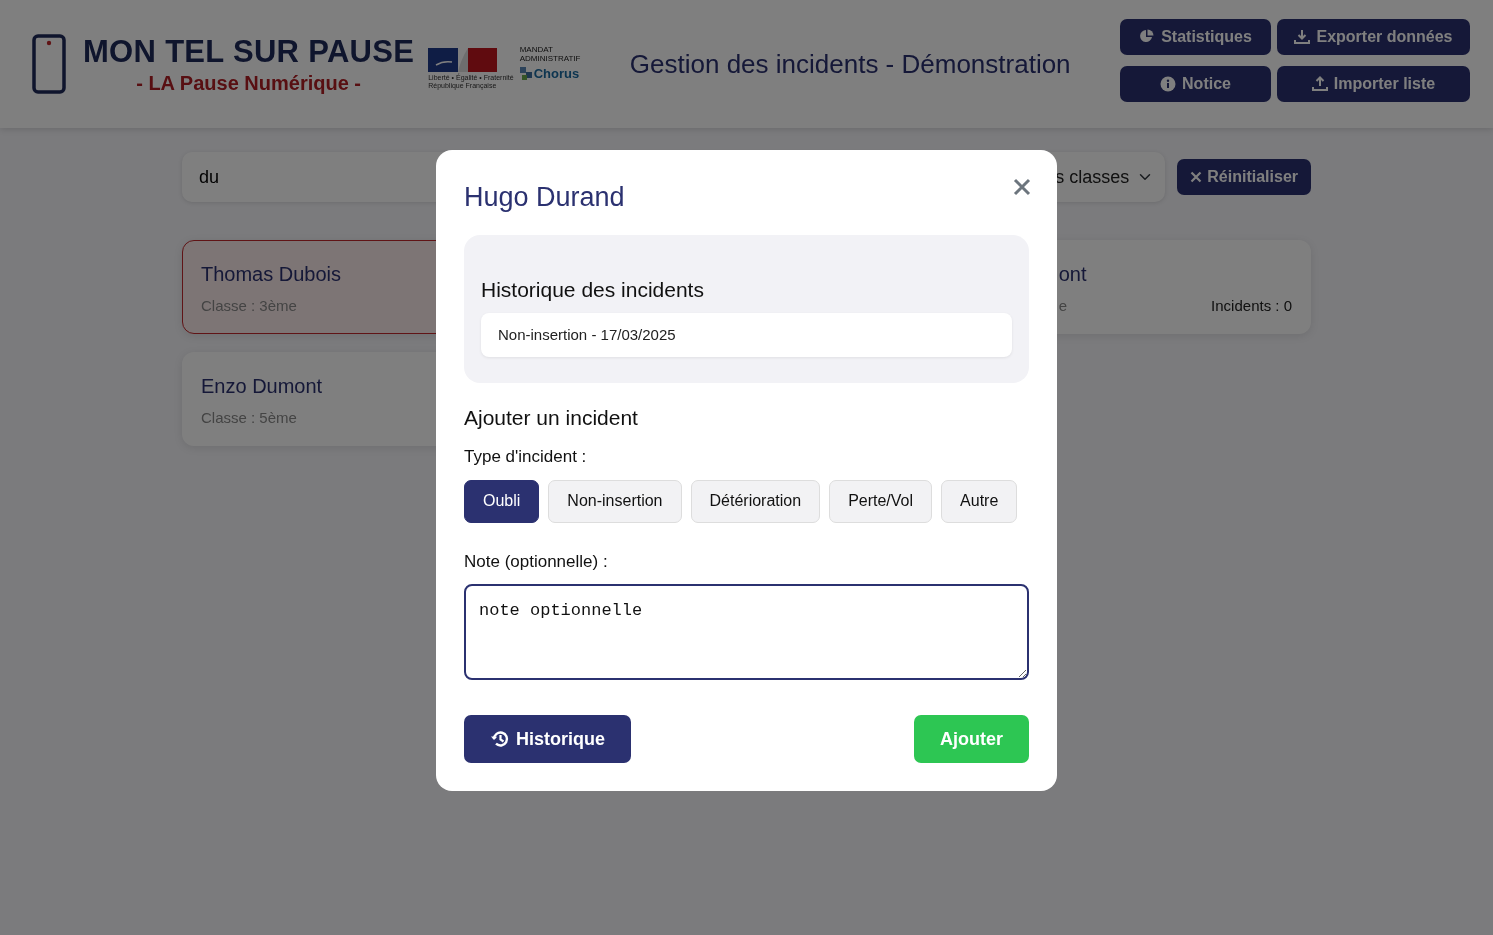 This screenshot has width=1493, height=935. I want to click on download-icon, so click(1302, 36).